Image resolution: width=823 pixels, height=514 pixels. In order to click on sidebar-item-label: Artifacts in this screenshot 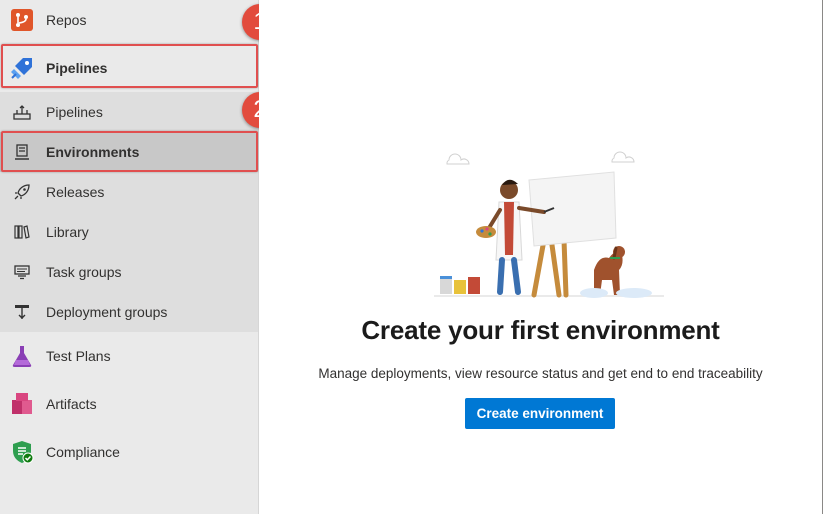, I will do `click(71, 404)`.